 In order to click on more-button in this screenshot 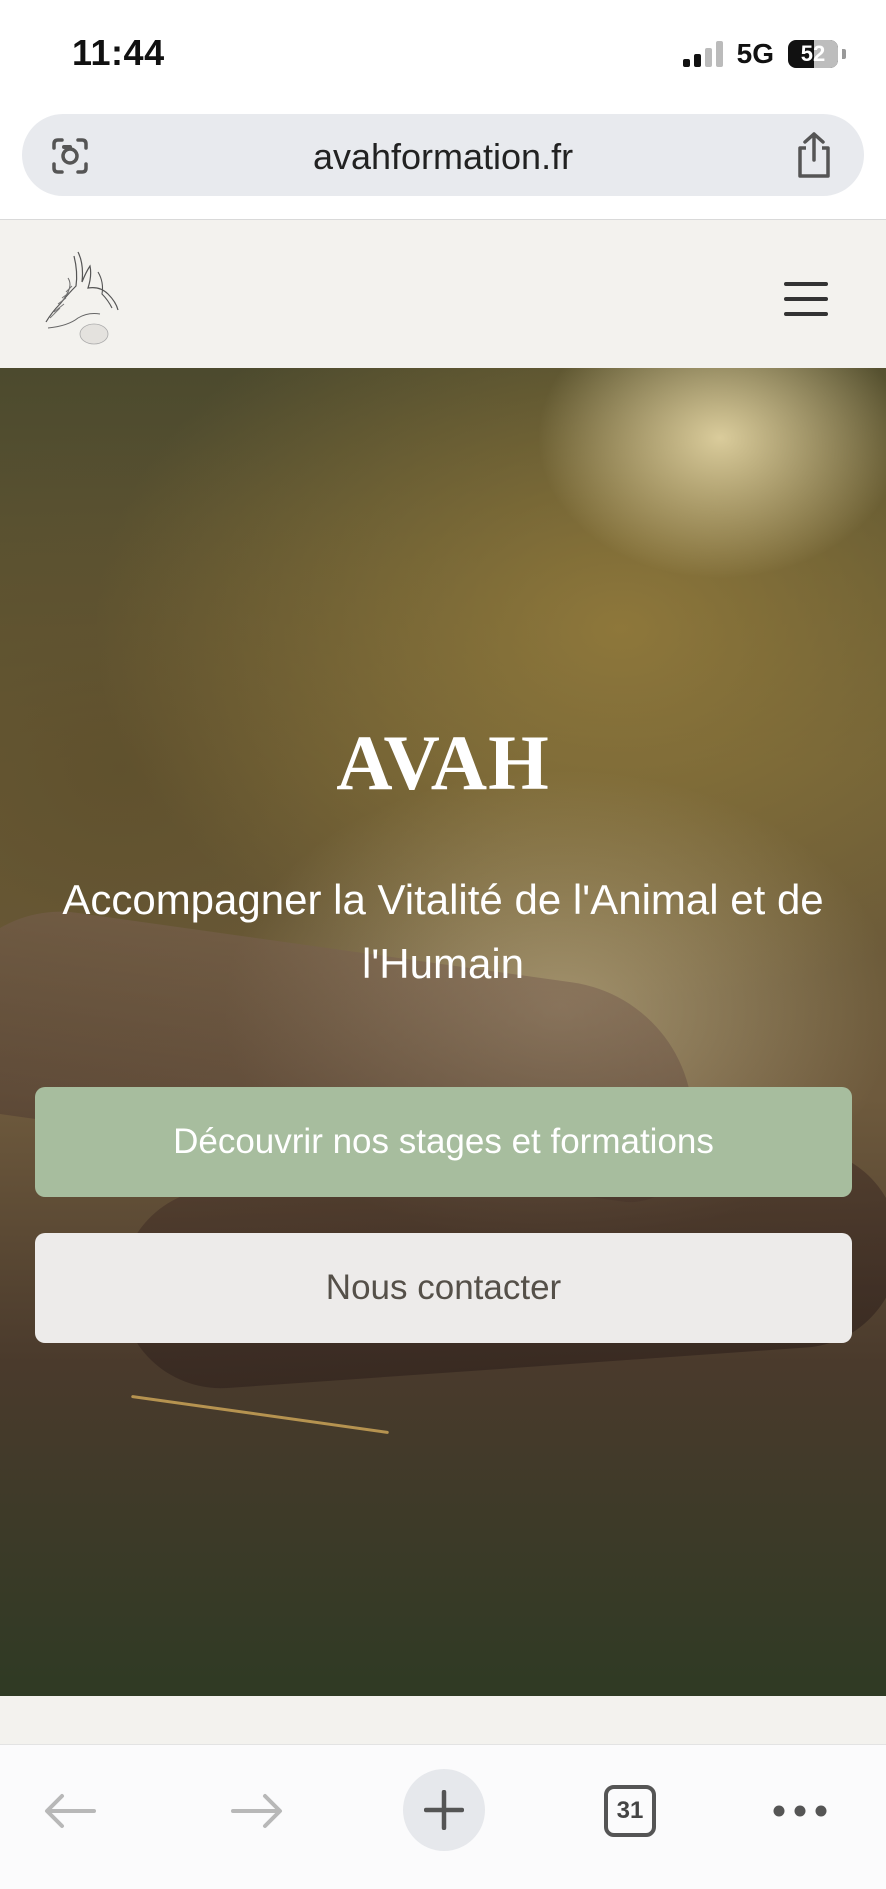, I will do `click(800, 1811)`.